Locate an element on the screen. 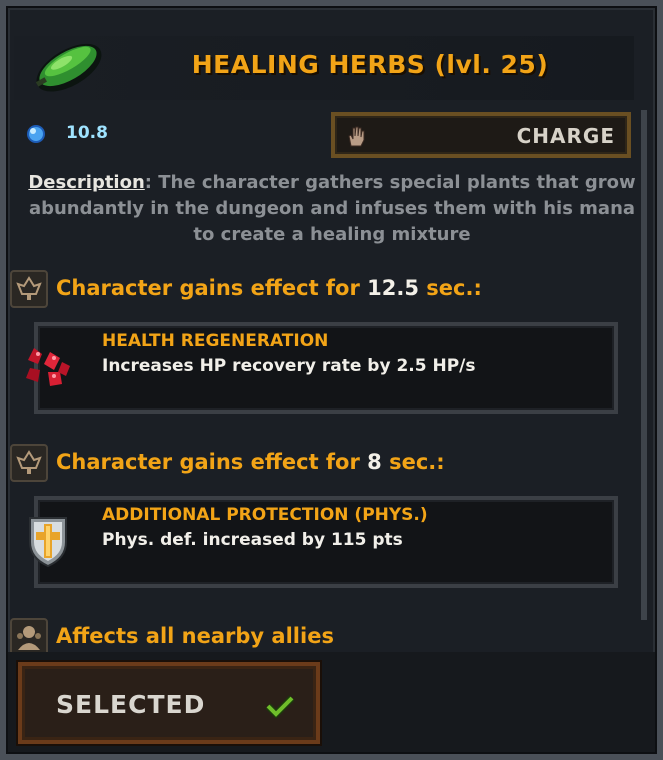 Image resolution: width=663 pixels, height=760 pixels. charge-button: CHARGE is located at coordinates (481, 135).